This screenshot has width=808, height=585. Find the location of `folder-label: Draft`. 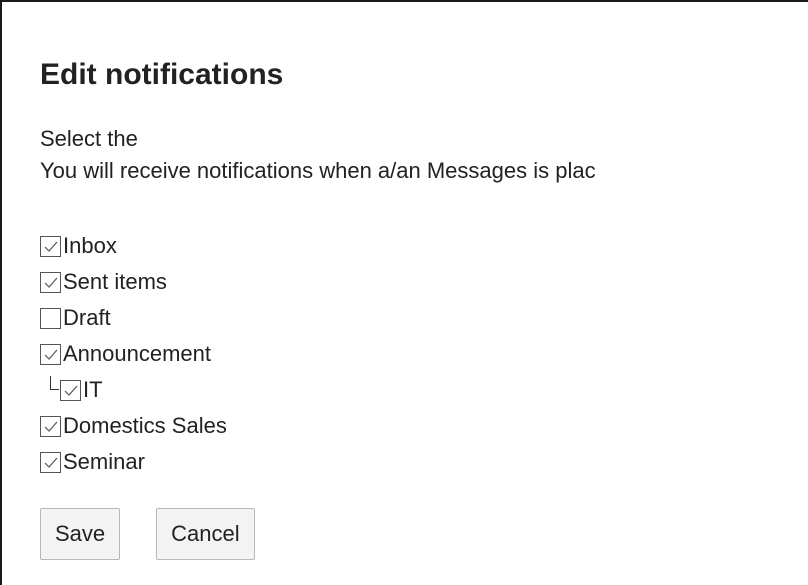

folder-label: Draft is located at coordinates (87, 317).